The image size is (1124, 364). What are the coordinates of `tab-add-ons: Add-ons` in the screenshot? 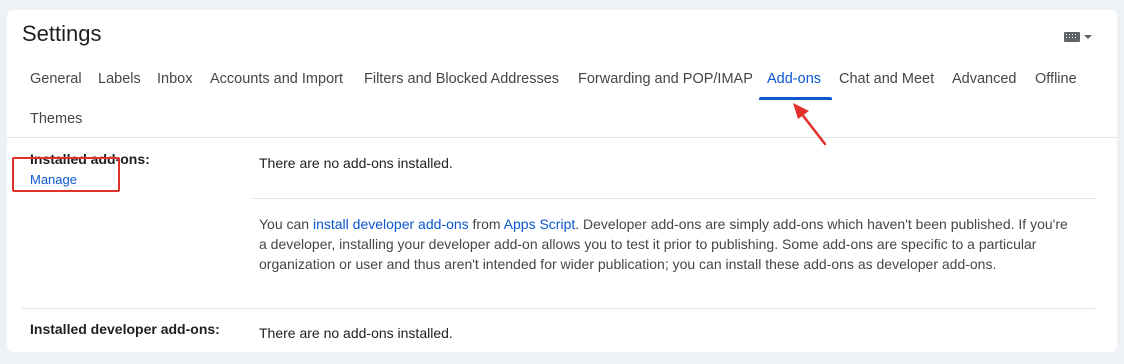 It's located at (794, 79).